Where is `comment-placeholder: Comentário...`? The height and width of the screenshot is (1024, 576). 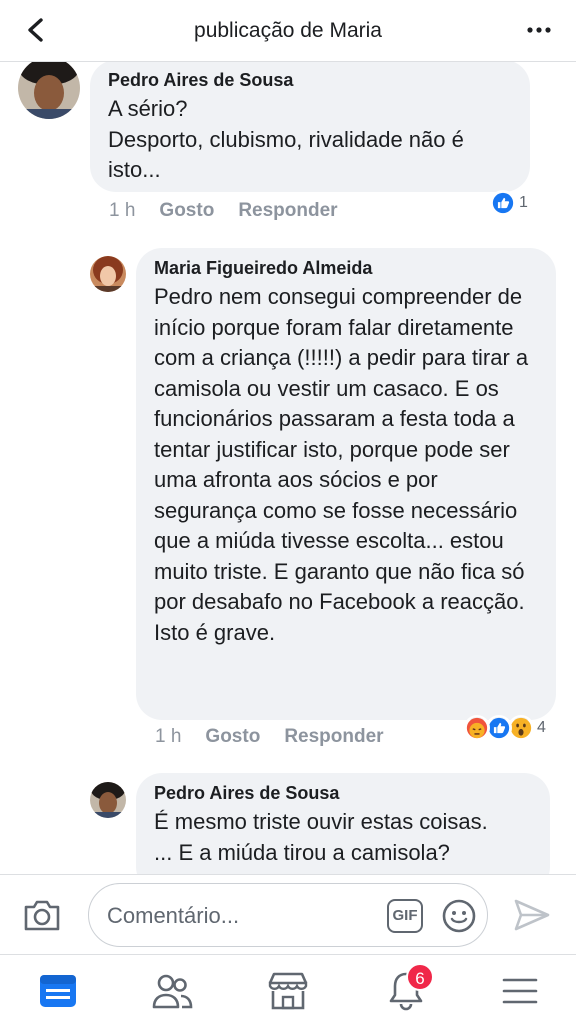
comment-placeholder: Comentário... is located at coordinates (173, 915).